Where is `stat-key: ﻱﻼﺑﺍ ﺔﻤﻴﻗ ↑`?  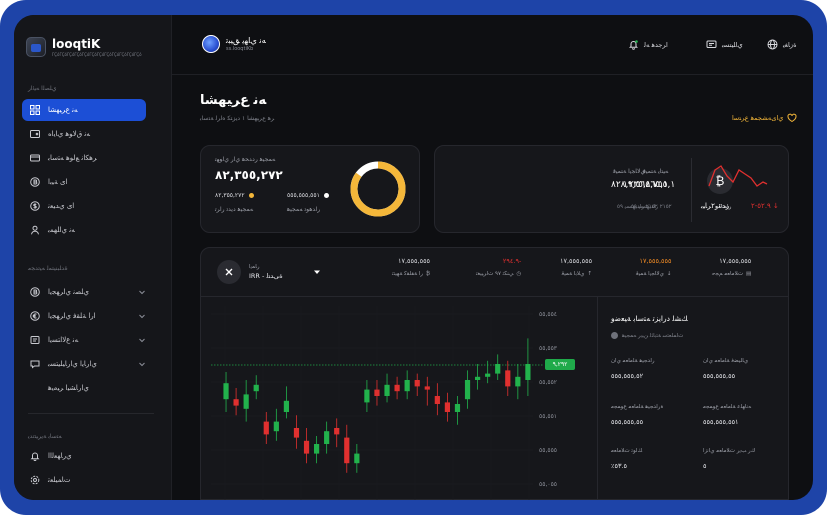
stat-key: ﻱﻼﺑﺍ ﺔﻤﻴﻗ ↑ is located at coordinates (576, 274).